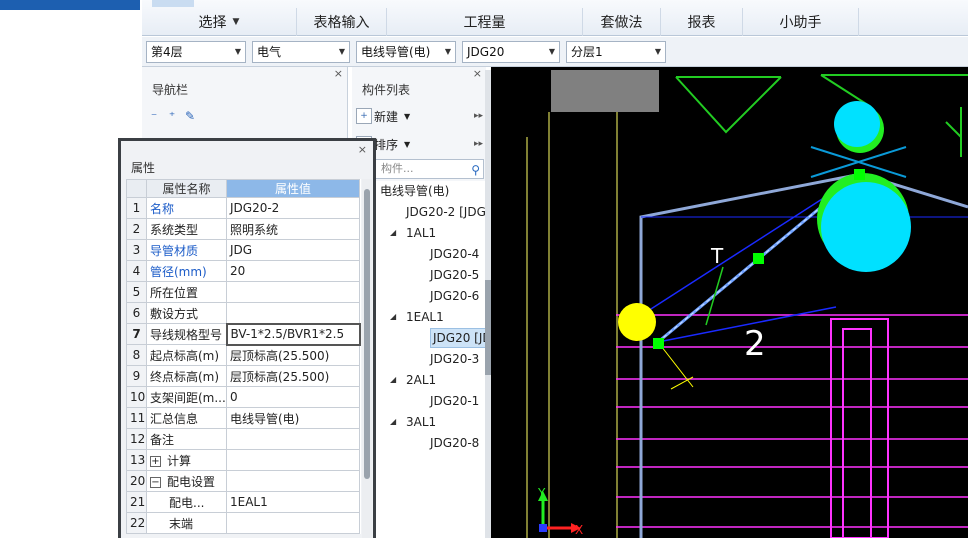 Image resolution: width=968 pixels, height=538 pixels. I want to click on menu-apply-method: 套做法, so click(622, 22).